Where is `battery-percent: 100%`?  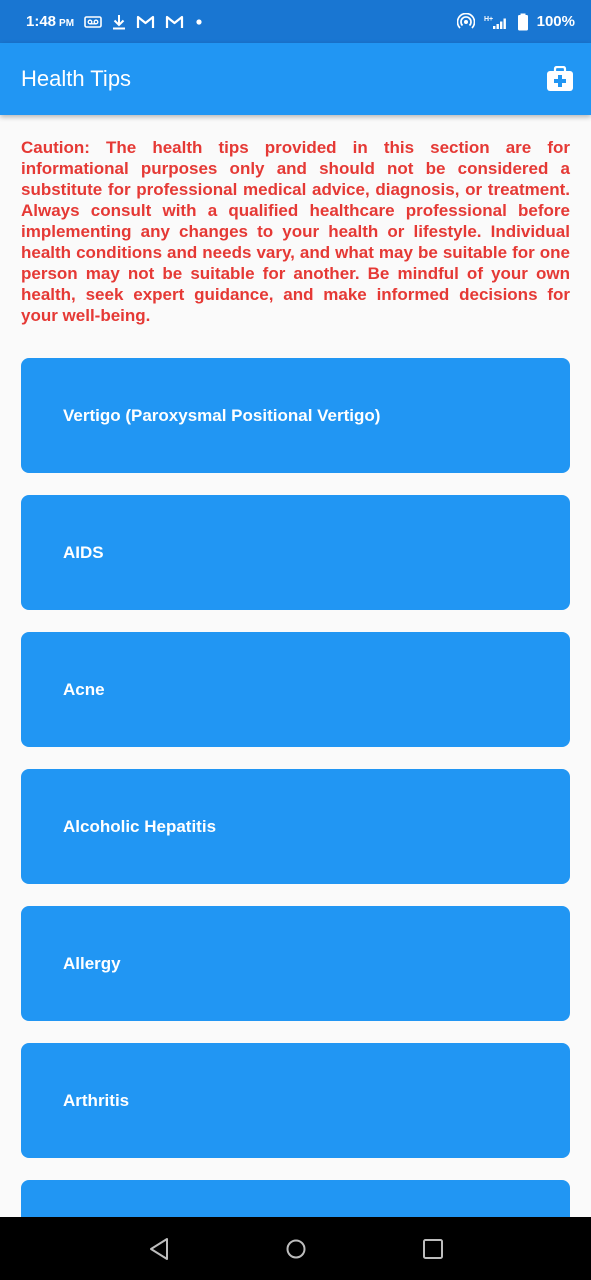
battery-percent: 100% is located at coordinates (555, 21).